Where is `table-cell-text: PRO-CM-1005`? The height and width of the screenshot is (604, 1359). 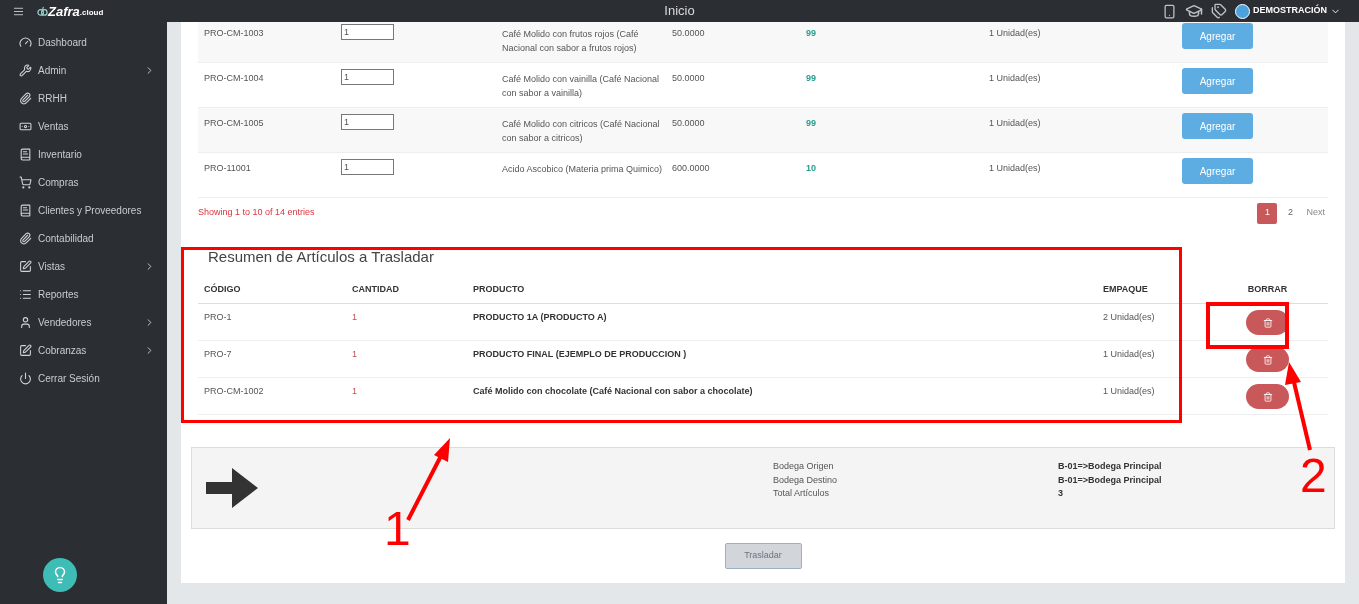 table-cell-text: PRO-CM-1005 is located at coordinates (234, 123).